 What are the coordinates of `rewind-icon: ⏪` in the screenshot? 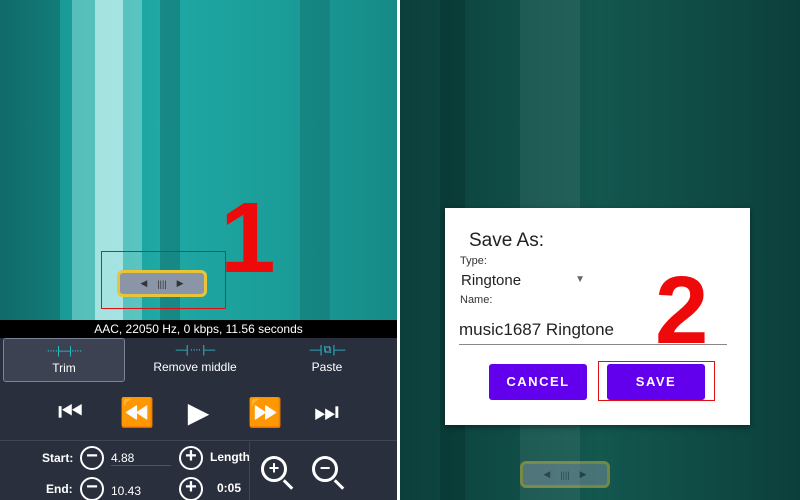 It's located at (137, 412).